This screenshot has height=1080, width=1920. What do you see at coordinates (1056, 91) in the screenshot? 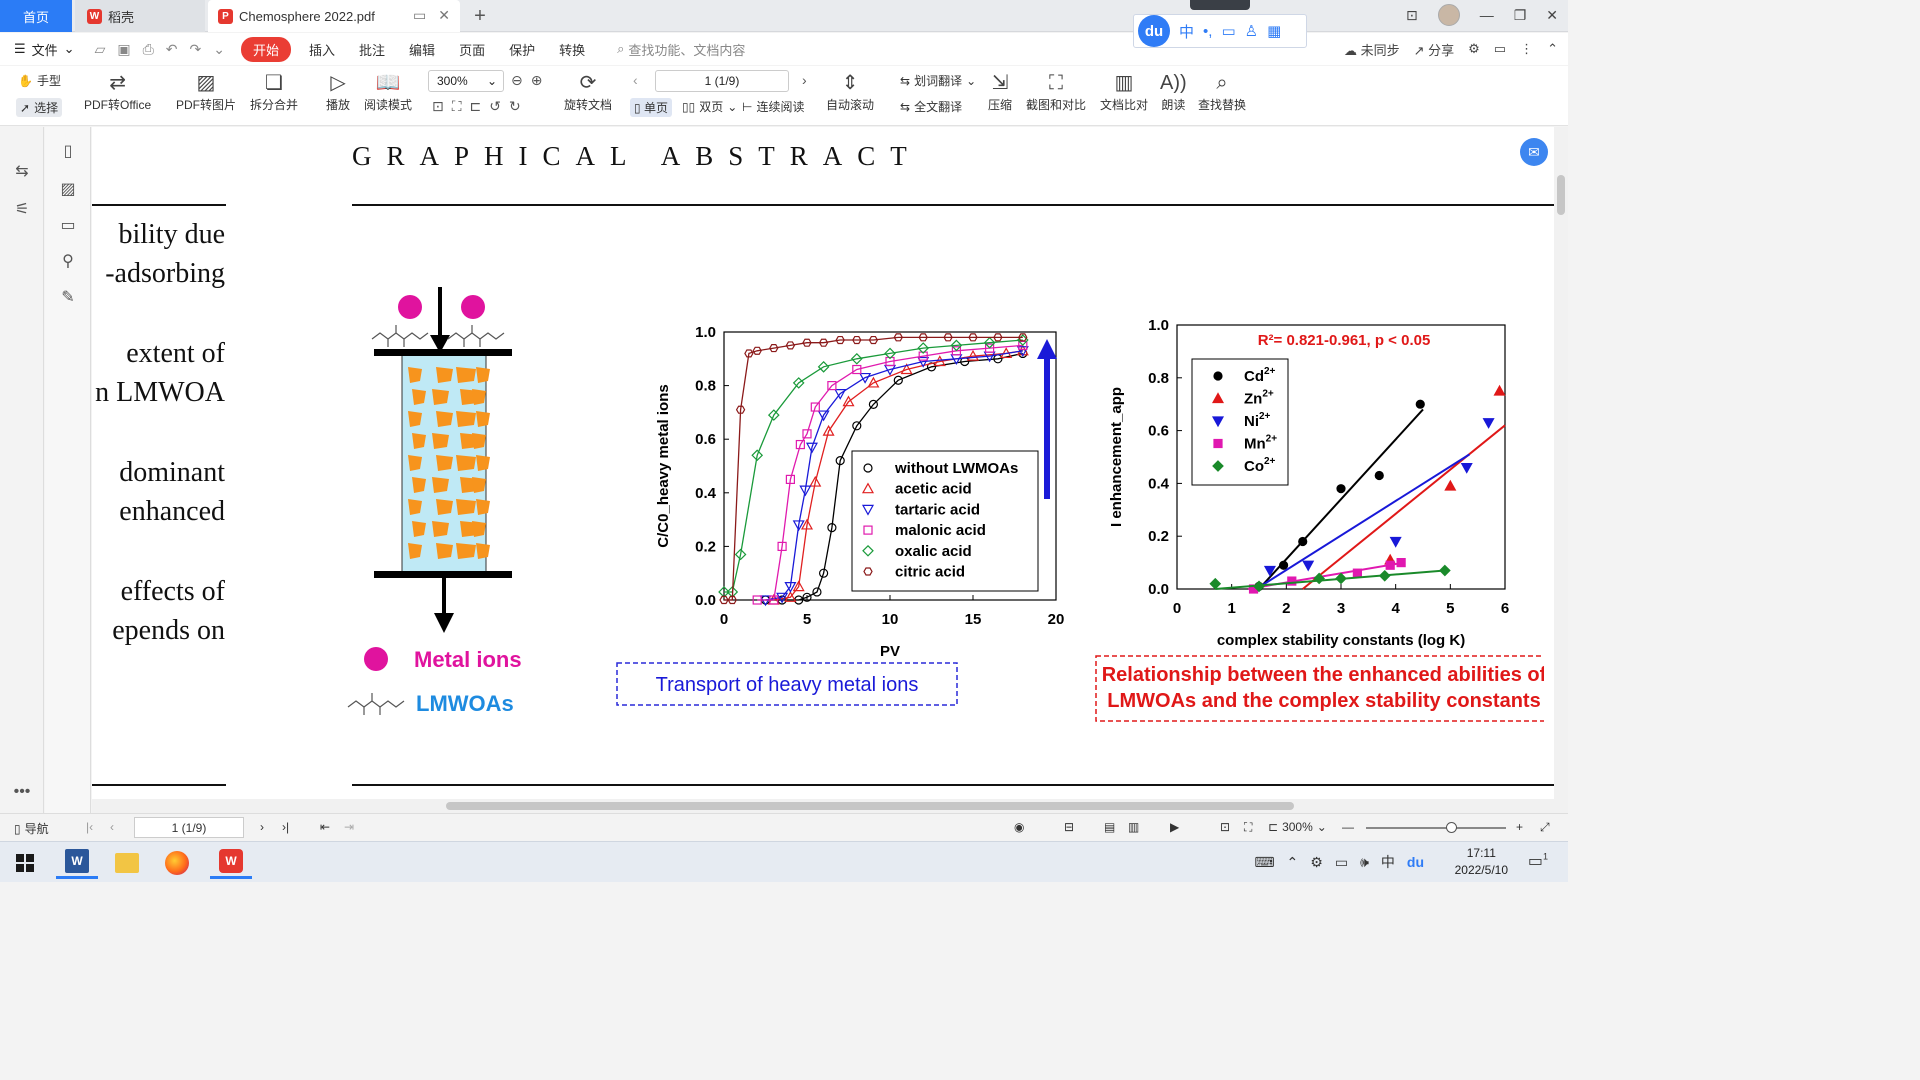
I see `screenshot-compare-button: ⛶ 截图和对比` at bounding box center [1056, 91].